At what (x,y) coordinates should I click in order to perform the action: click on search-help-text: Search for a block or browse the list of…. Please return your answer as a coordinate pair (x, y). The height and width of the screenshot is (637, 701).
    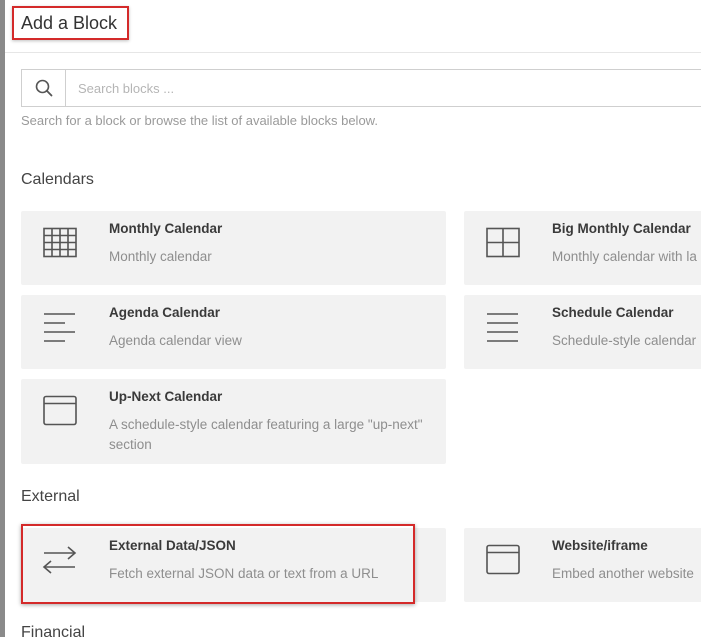
    Looking at the image, I should click on (199, 120).